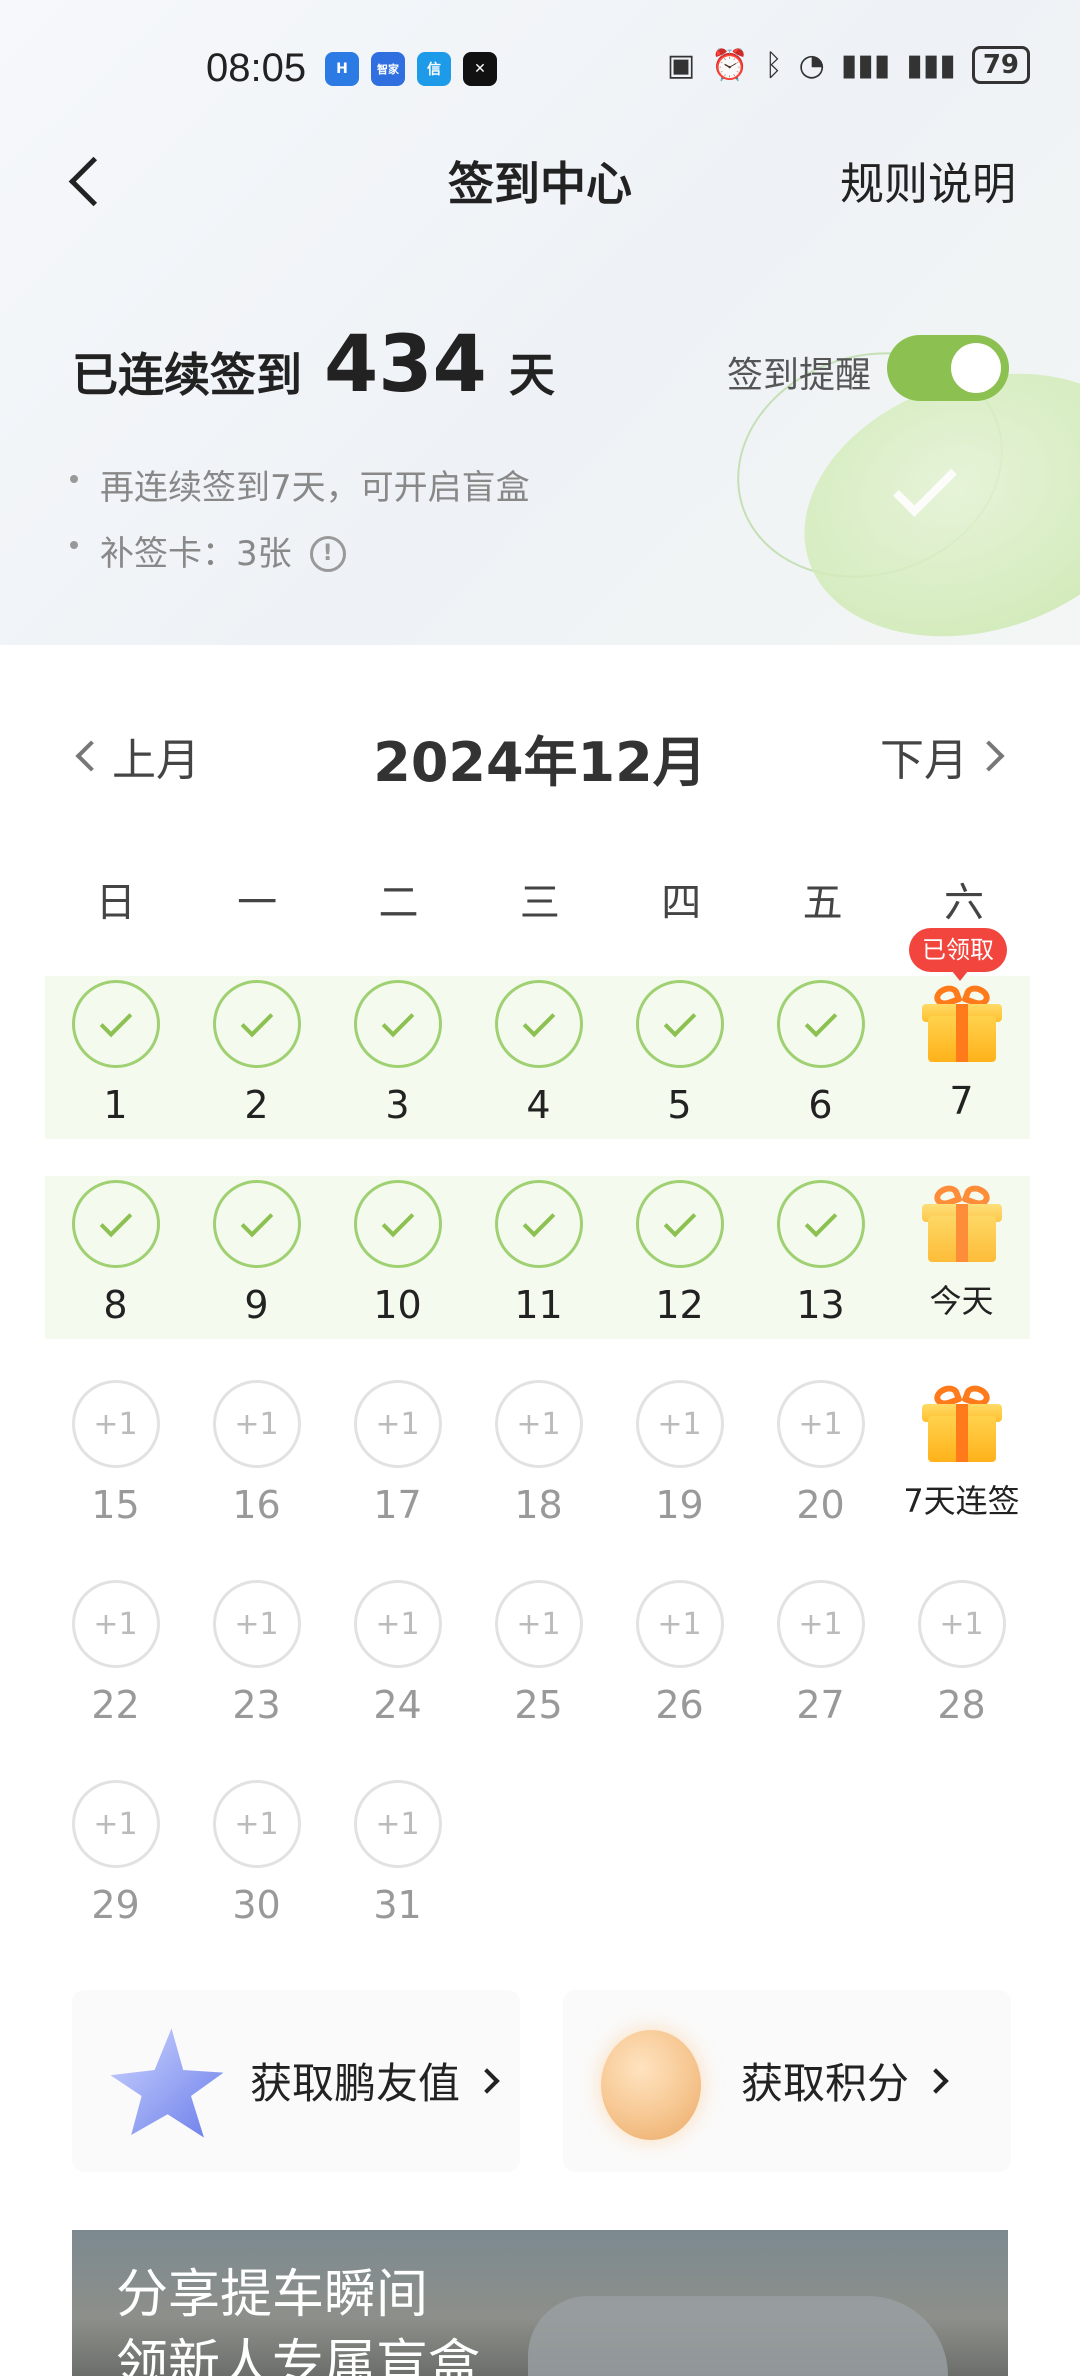  I want to click on month-navigation: 上月 2024年12月 下月, so click(540, 752).